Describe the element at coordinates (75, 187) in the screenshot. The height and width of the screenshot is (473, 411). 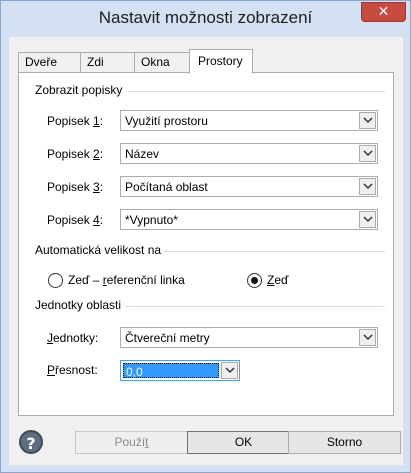
I see `label-3-caption: Popisek 3:` at that location.